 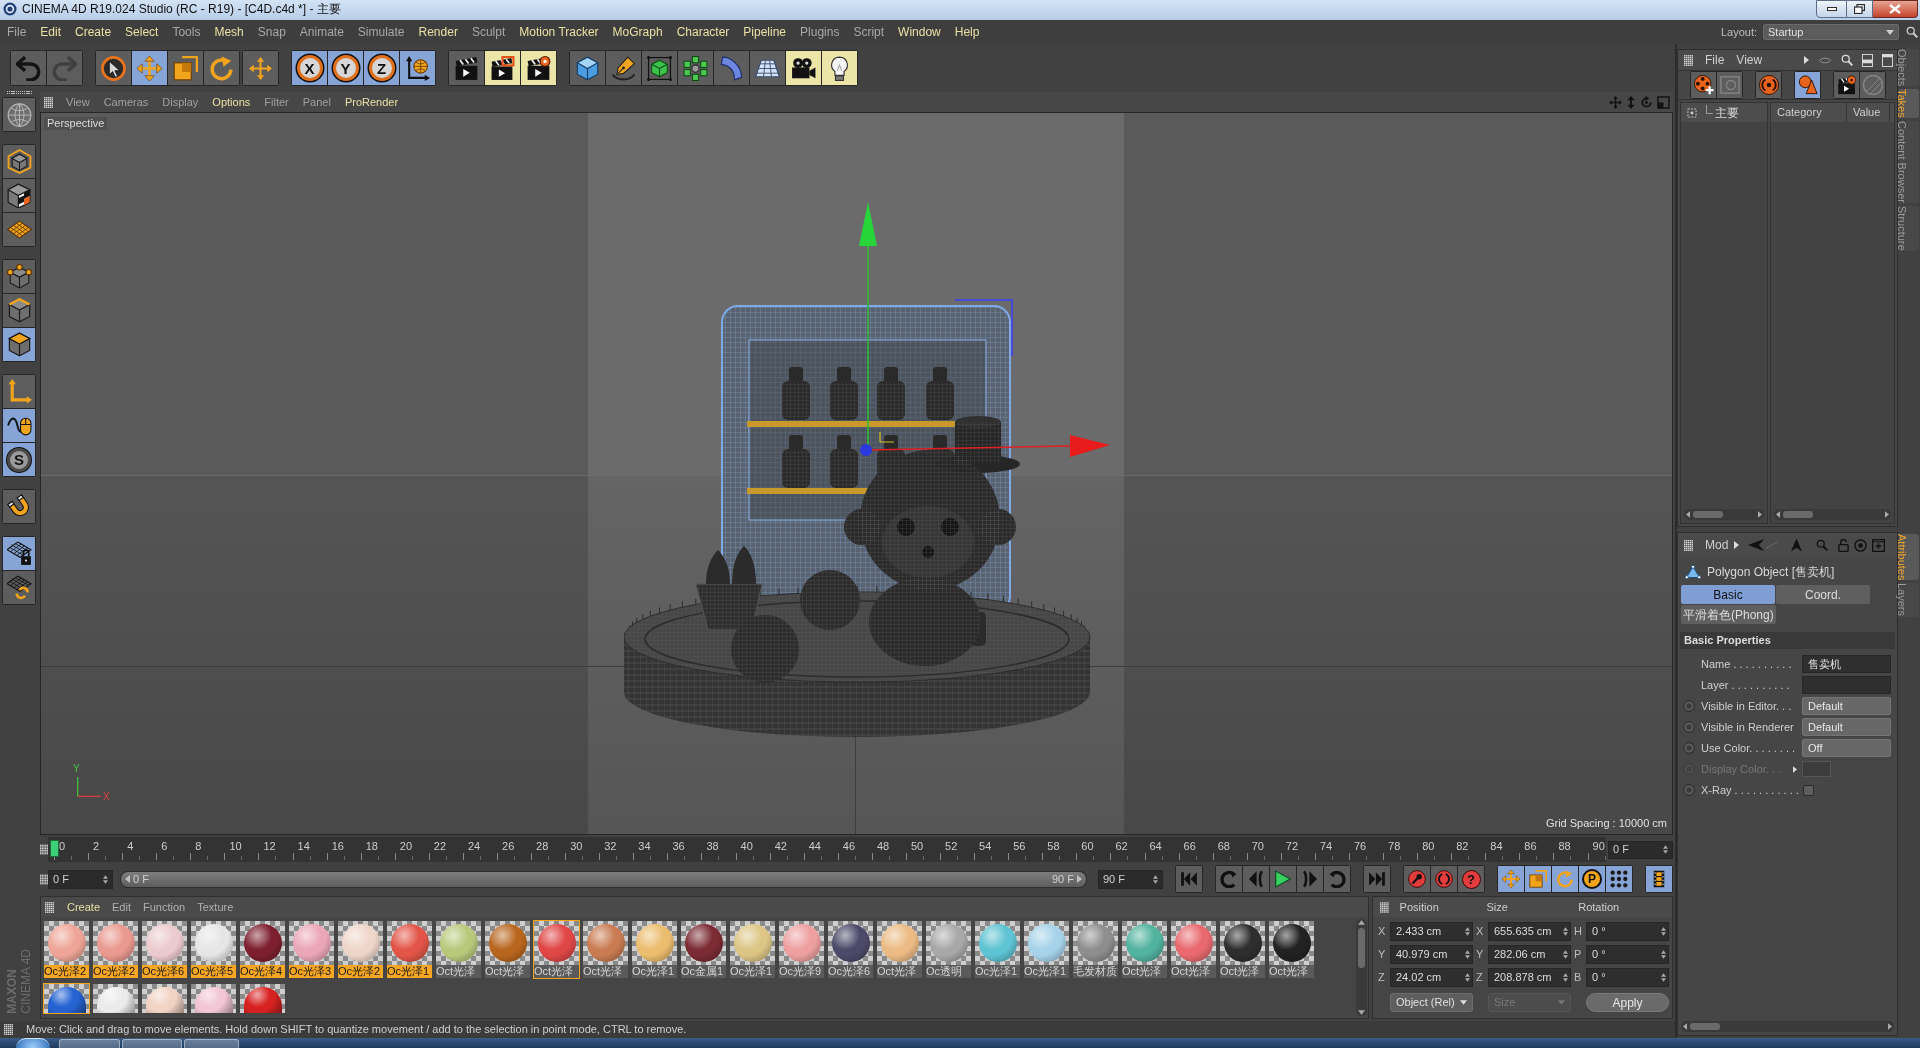 I want to click on coordinate-field: 24.02 cm, so click(x=1431, y=977).